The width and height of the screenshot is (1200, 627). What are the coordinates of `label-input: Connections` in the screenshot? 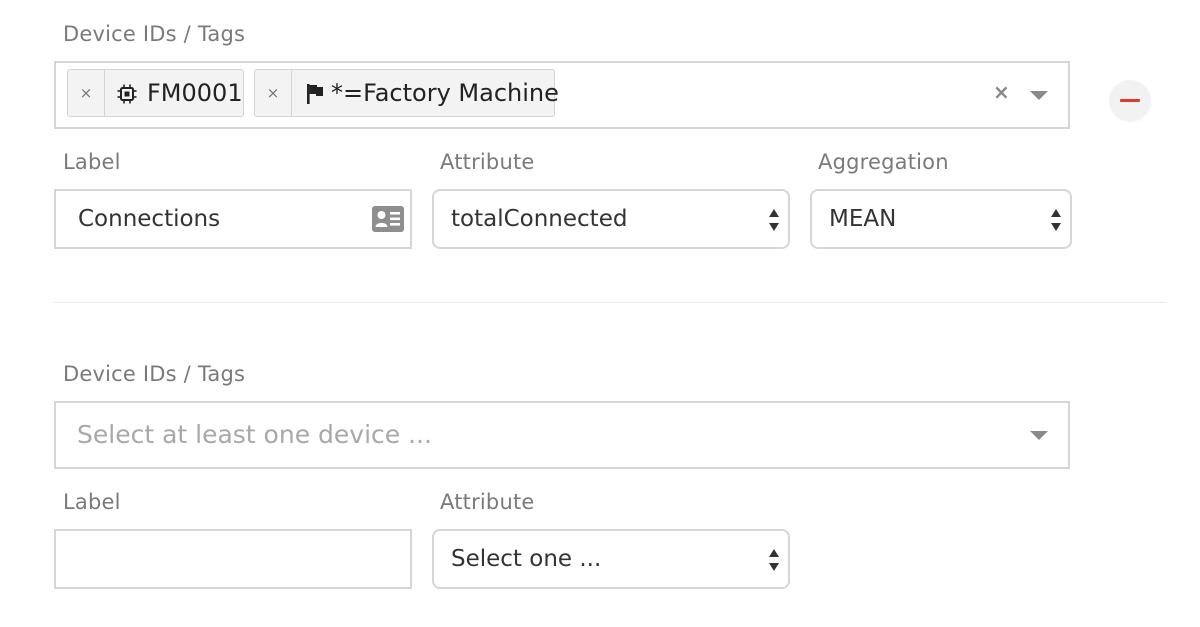 It's located at (233, 219).